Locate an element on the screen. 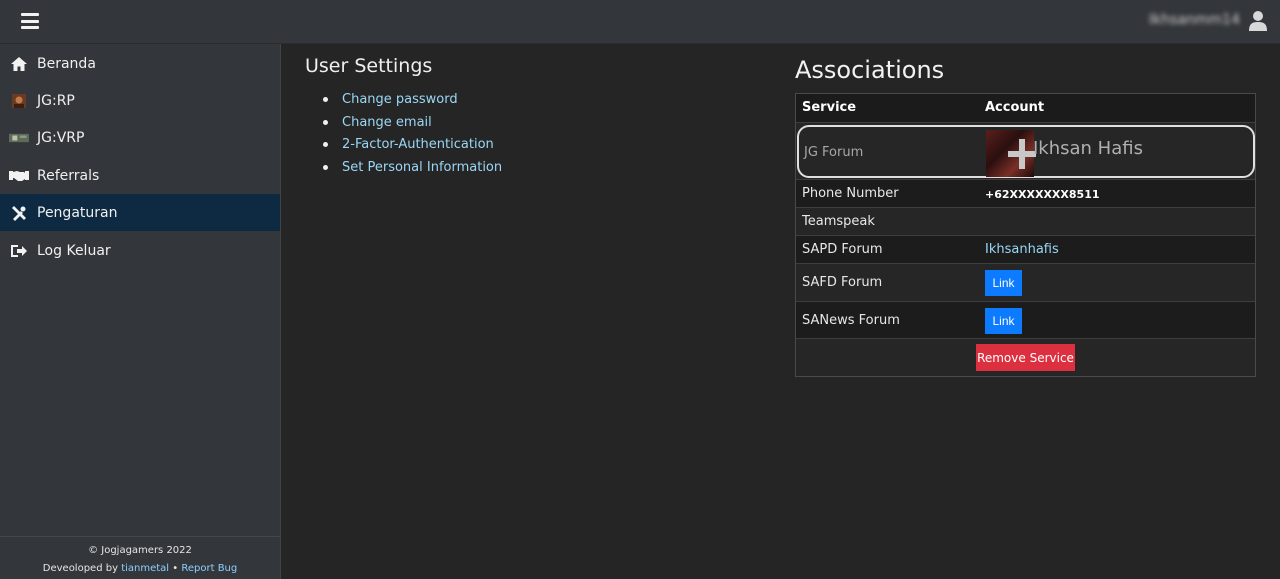 This screenshot has height=579, width=1280. sidebar-item-beranda: Beranda is located at coordinates (140, 63).